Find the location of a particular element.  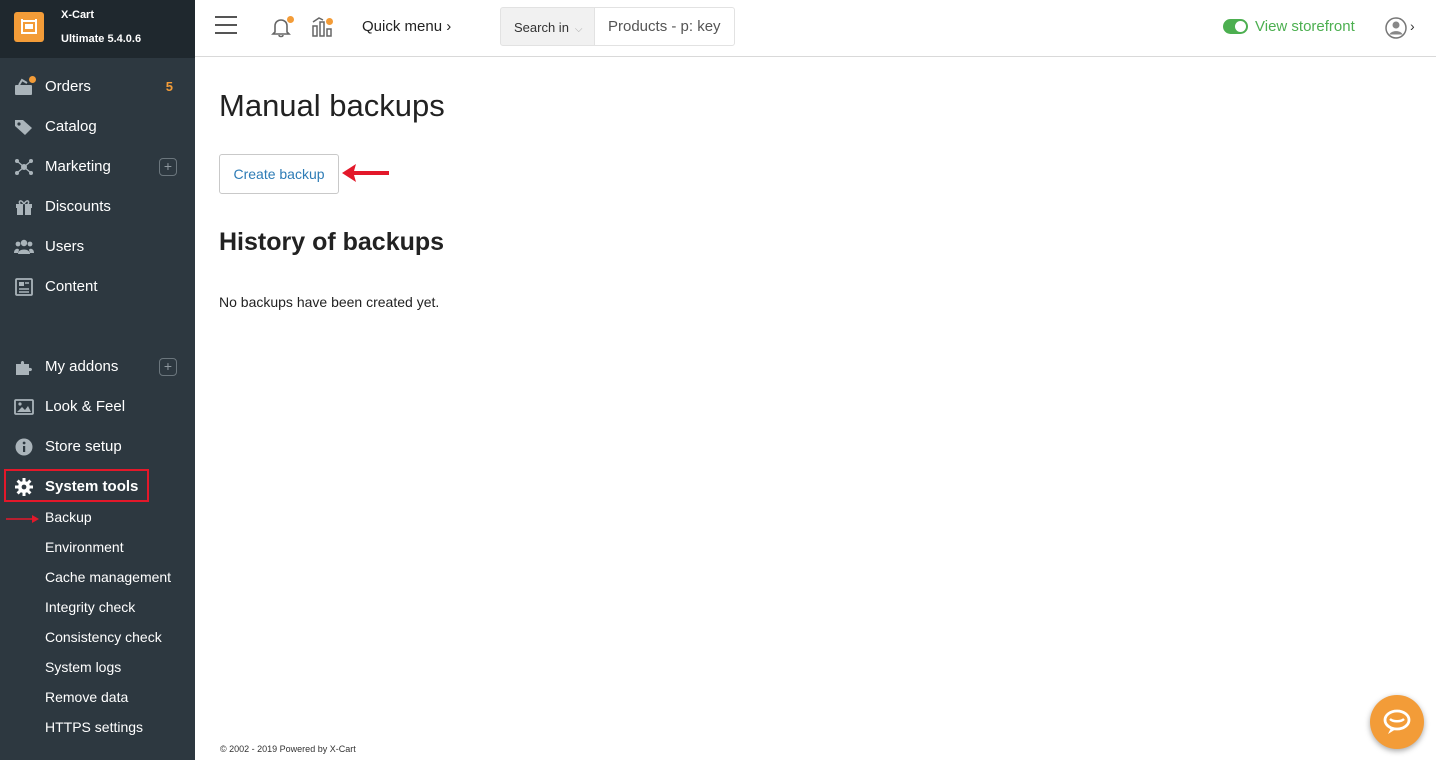

xcart-logo-icon is located at coordinates (29, 27).